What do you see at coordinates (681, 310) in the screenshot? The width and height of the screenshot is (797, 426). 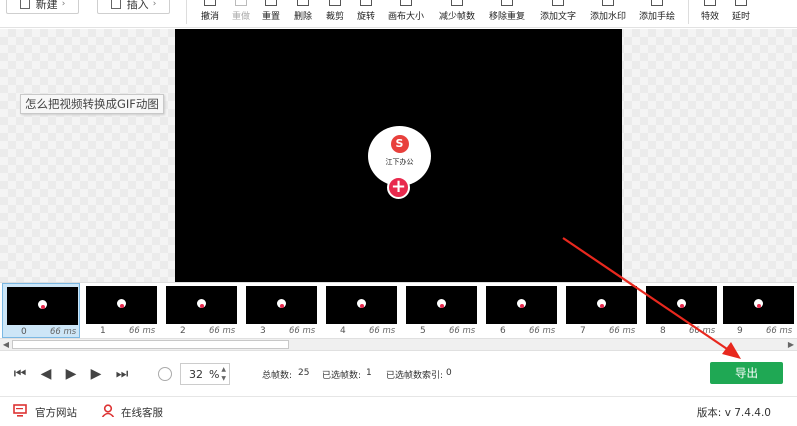 I see `frame-thumbnail-8: 8 66 ms` at bounding box center [681, 310].